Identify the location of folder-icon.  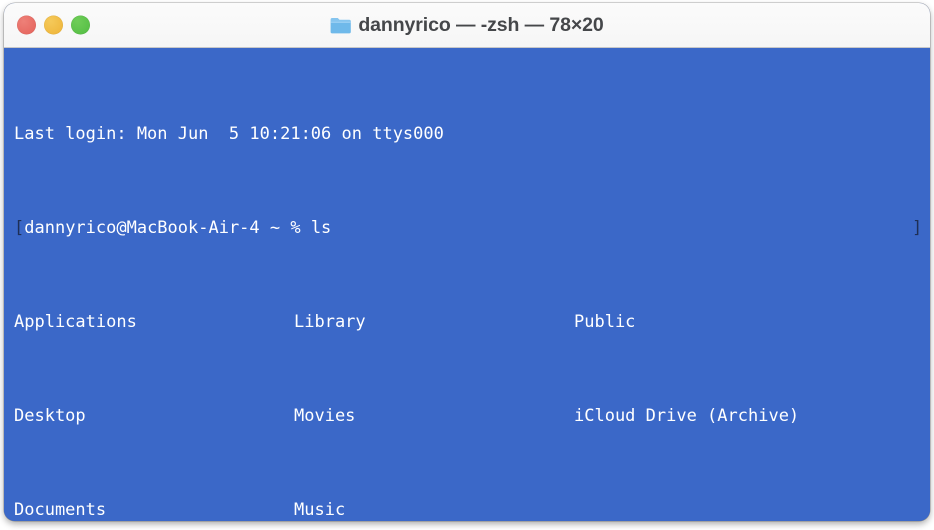
(341, 25).